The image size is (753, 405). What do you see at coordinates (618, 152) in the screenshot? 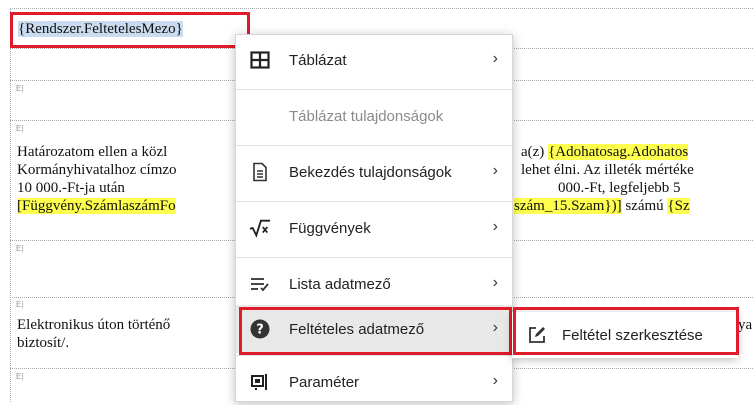
I see `highlighted-field: {Adohatosag.Adohatos` at bounding box center [618, 152].